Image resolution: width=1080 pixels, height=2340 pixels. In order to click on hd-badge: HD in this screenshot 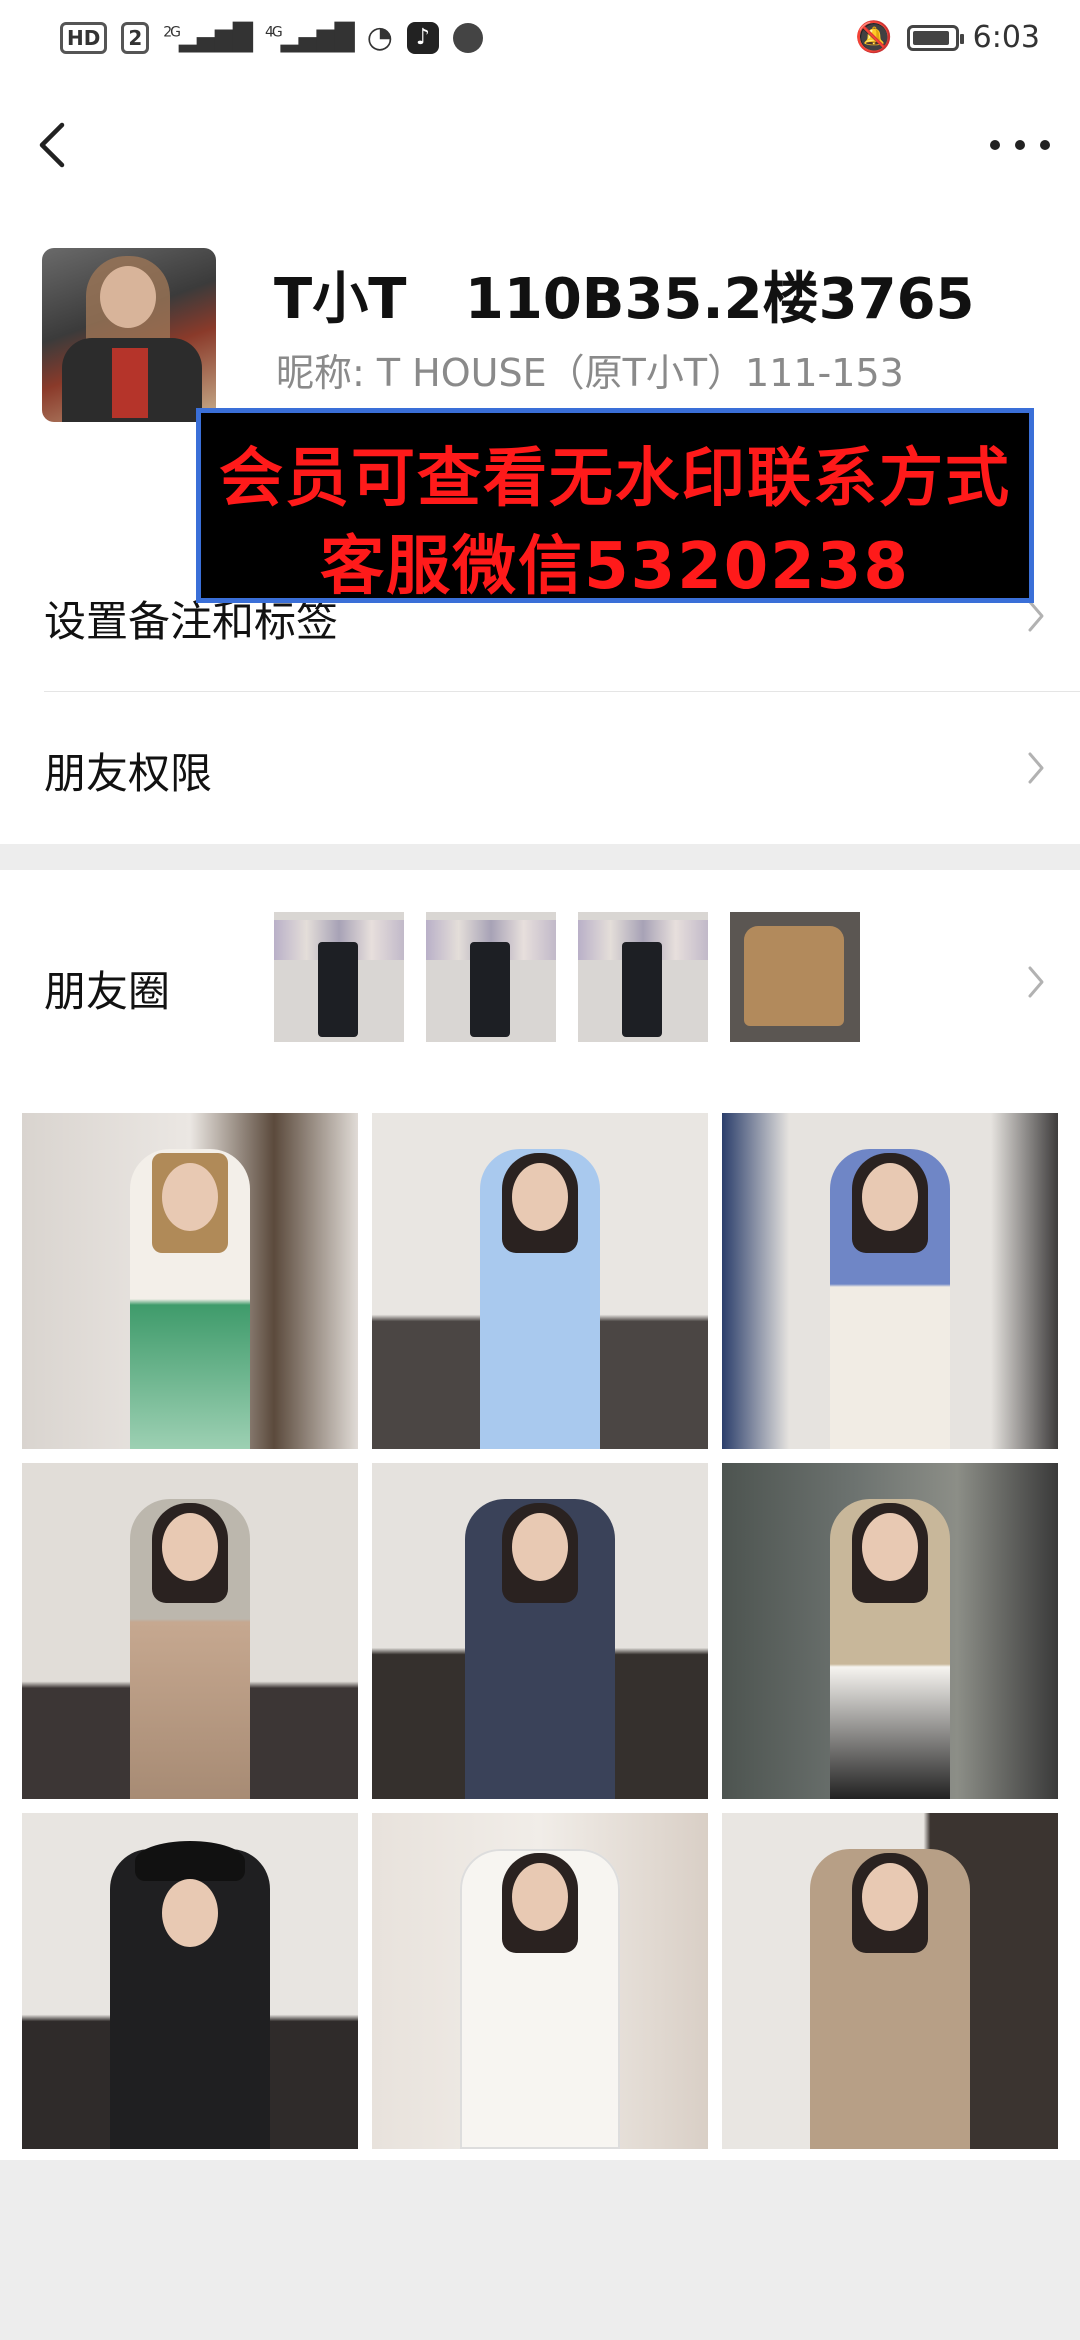, I will do `click(84, 37)`.